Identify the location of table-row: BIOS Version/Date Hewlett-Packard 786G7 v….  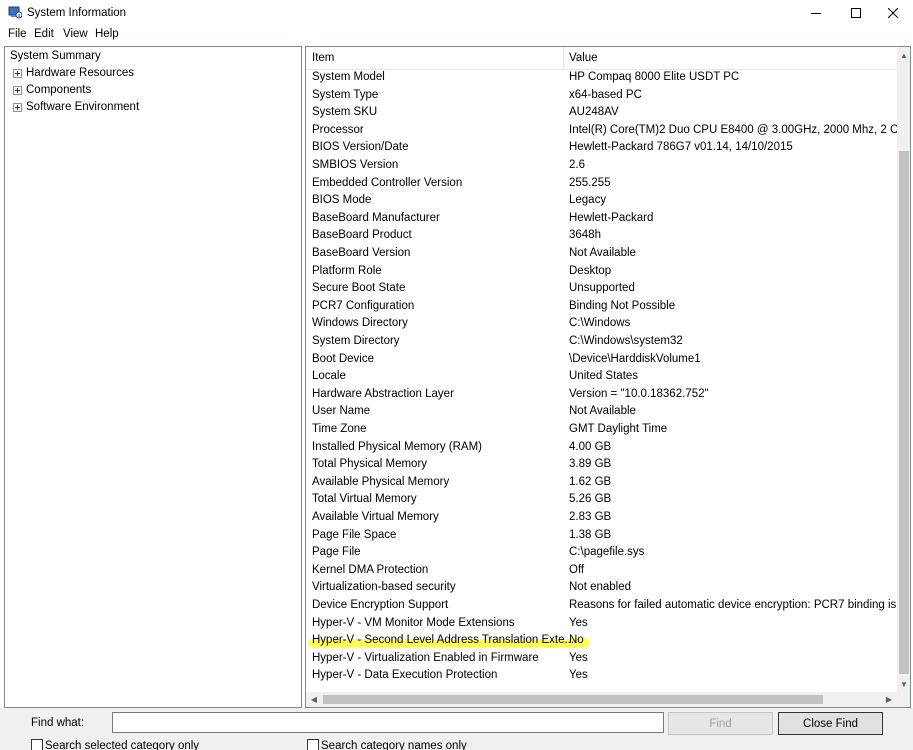
(601, 148).